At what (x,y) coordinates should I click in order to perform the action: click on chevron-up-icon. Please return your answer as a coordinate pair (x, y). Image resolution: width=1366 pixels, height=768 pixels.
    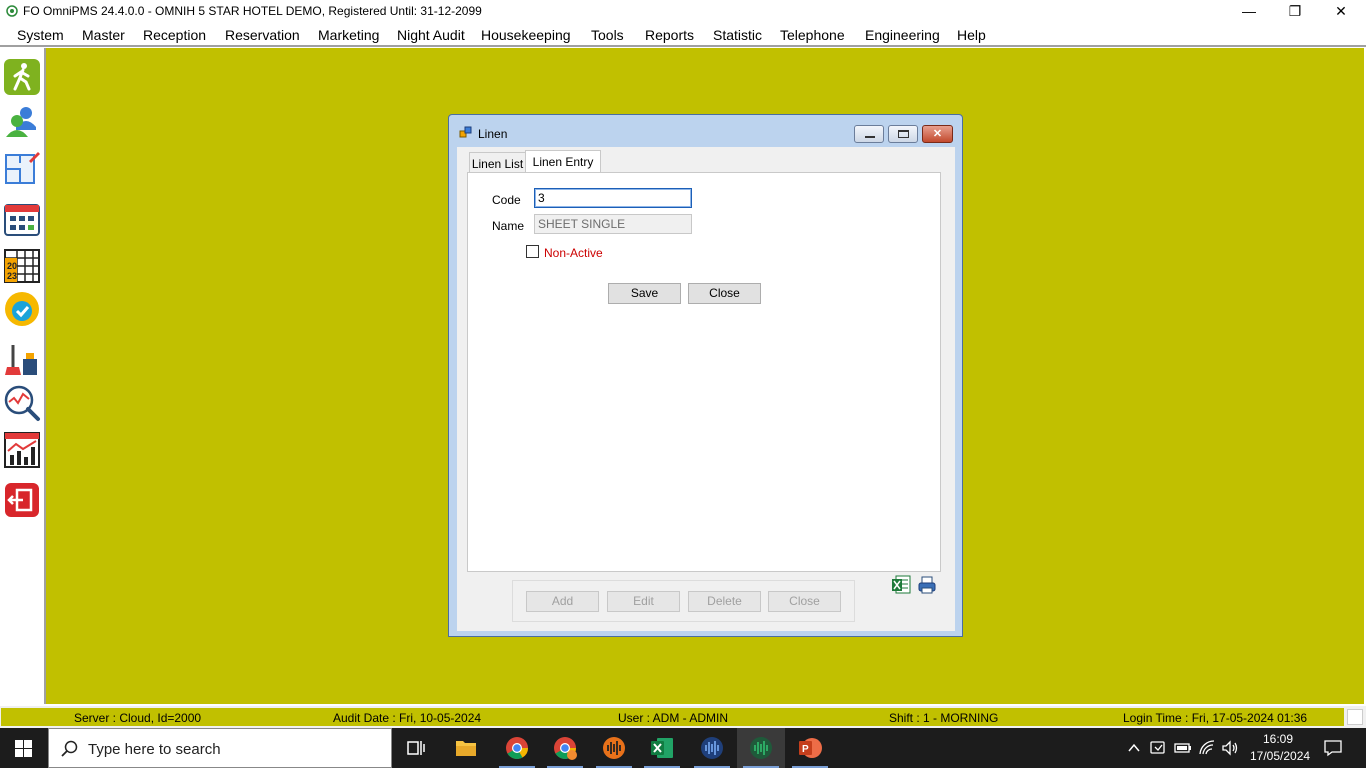
    Looking at the image, I should click on (1134, 748).